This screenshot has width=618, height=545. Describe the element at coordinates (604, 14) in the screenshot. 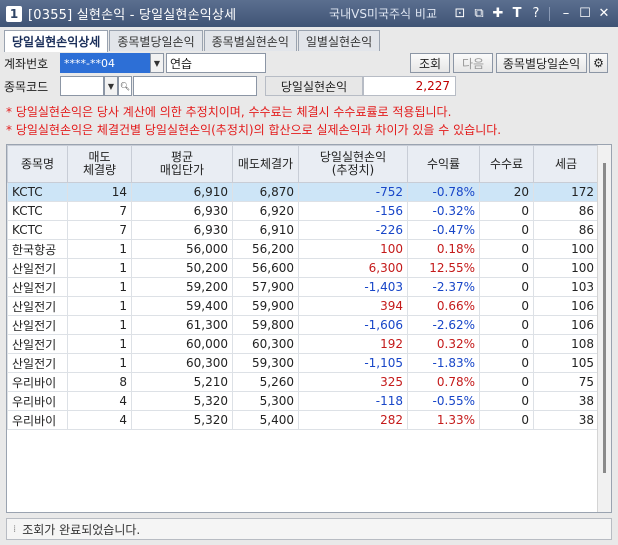

I see `close-icon: ✕` at that location.